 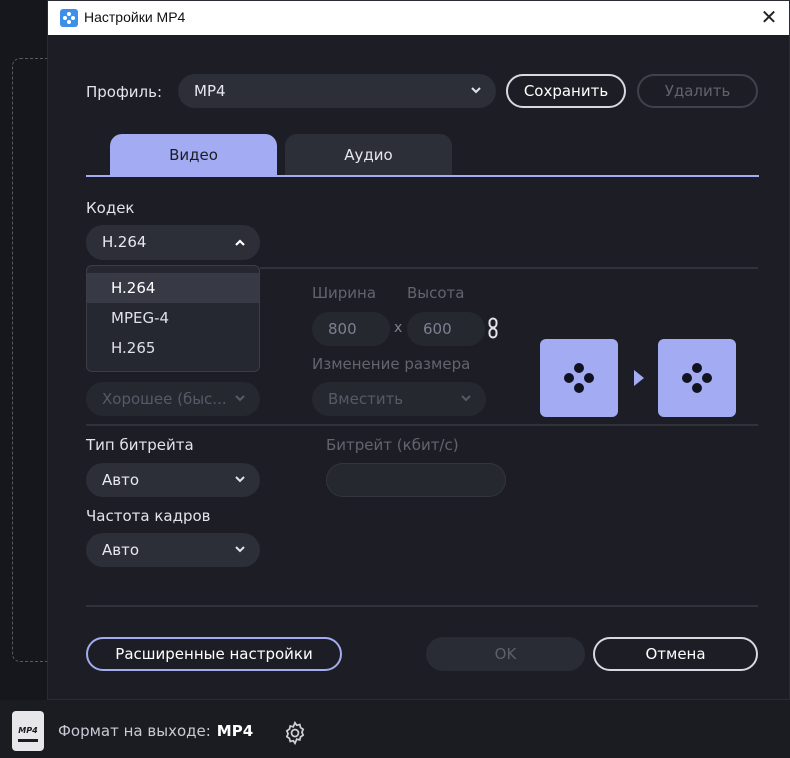 What do you see at coordinates (124, 242) in the screenshot?
I see `codec-select-value: H.264` at bounding box center [124, 242].